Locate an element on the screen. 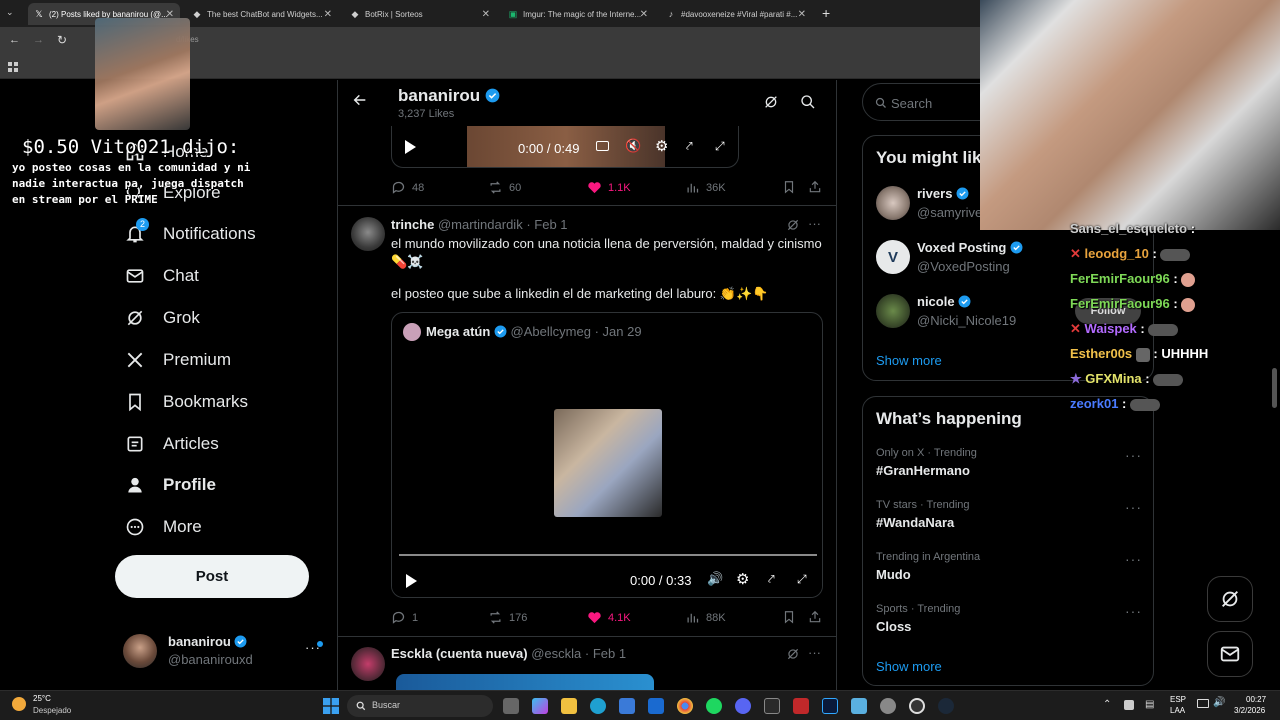  steam-icon is located at coordinates (946, 706).